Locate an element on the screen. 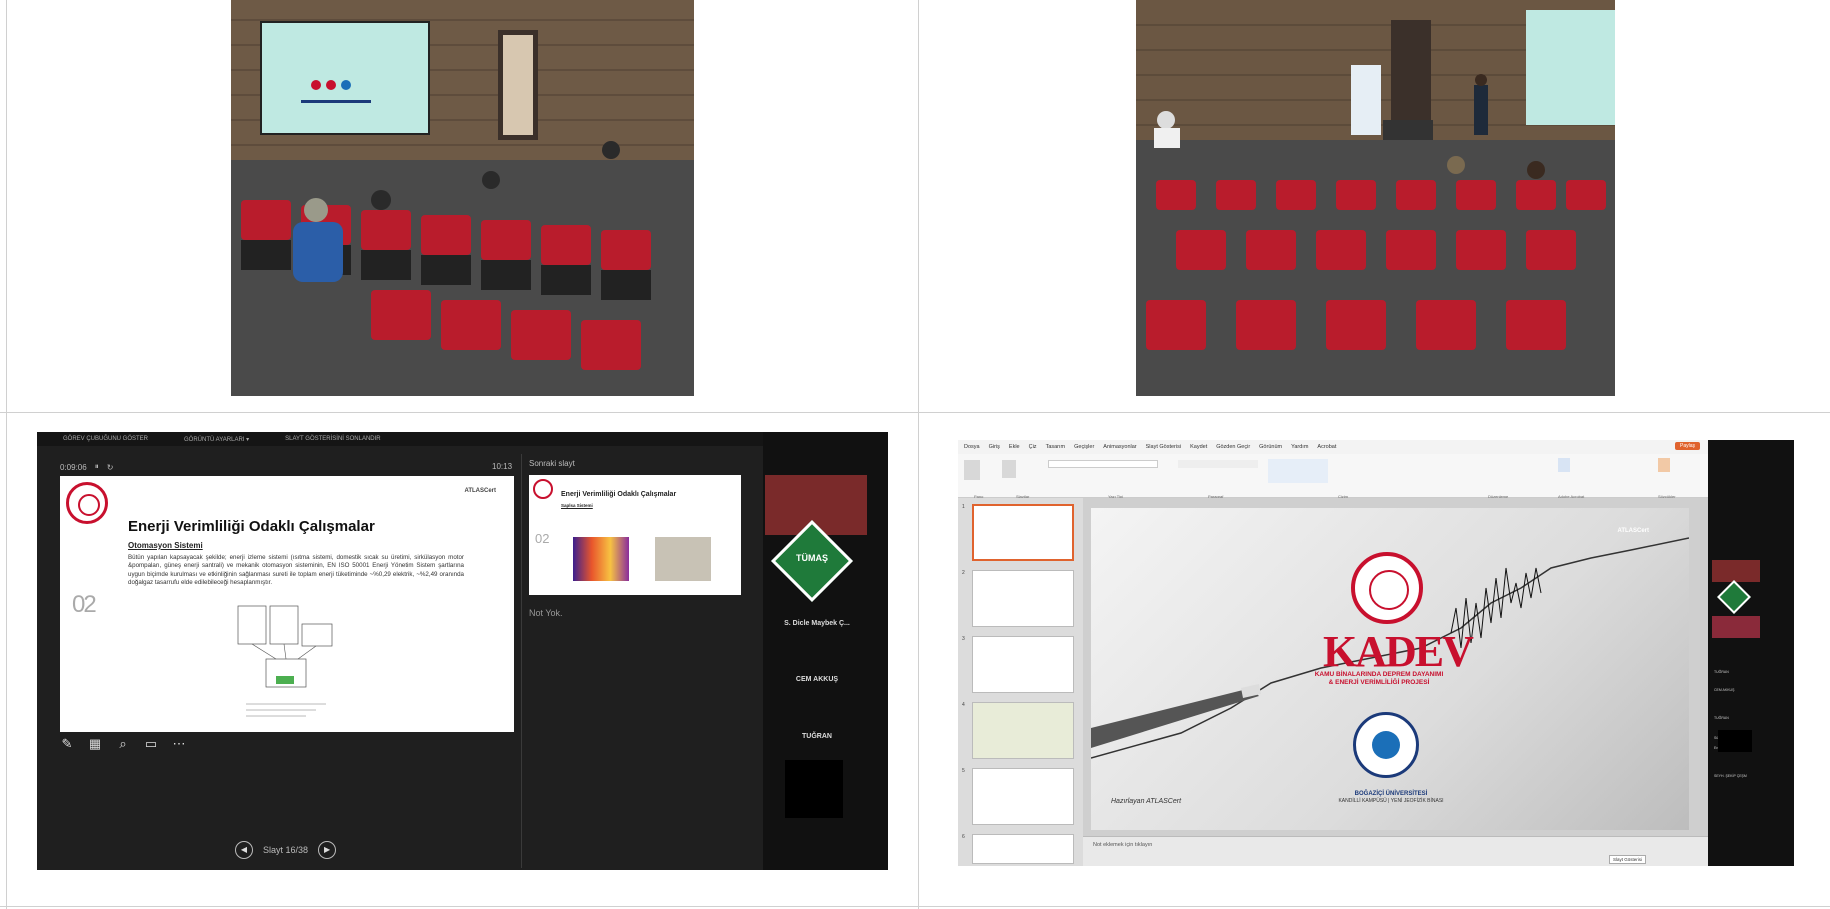 The width and height of the screenshot is (1830, 909). grid-border-left is located at coordinates (6, 454).